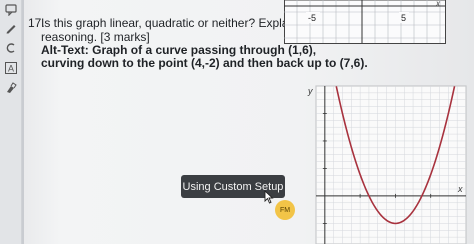 The image size is (474, 244). I want to click on eraser-icon, so click(11, 48).